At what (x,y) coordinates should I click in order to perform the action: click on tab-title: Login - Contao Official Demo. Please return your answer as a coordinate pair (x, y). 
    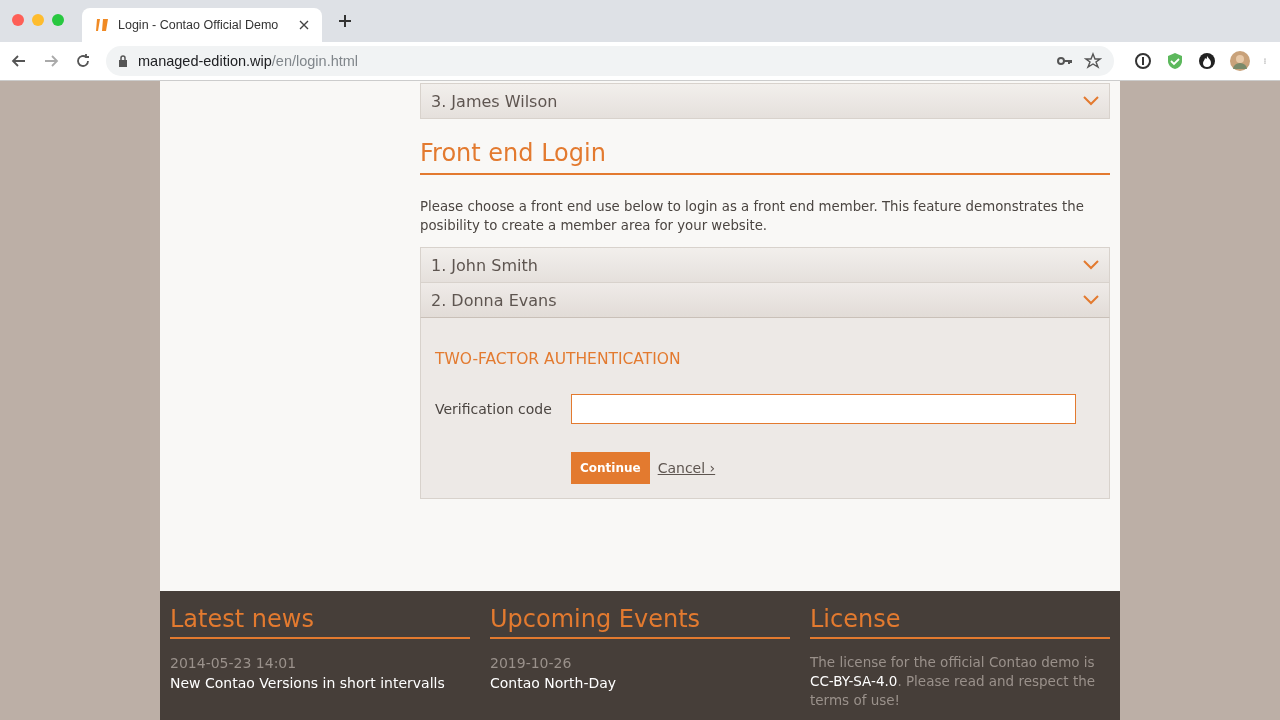
    Looking at the image, I should click on (199, 25).